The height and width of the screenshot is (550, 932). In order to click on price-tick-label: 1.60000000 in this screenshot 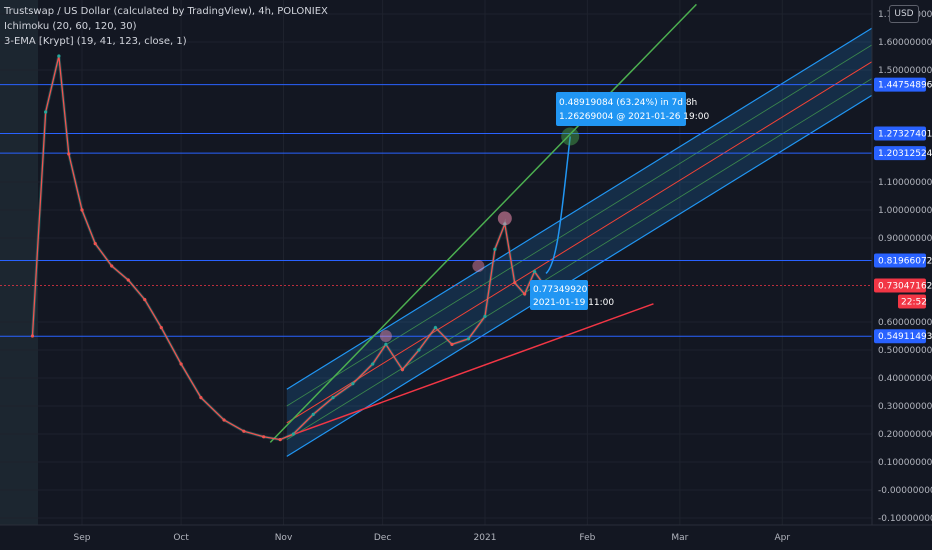, I will do `click(905, 43)`.